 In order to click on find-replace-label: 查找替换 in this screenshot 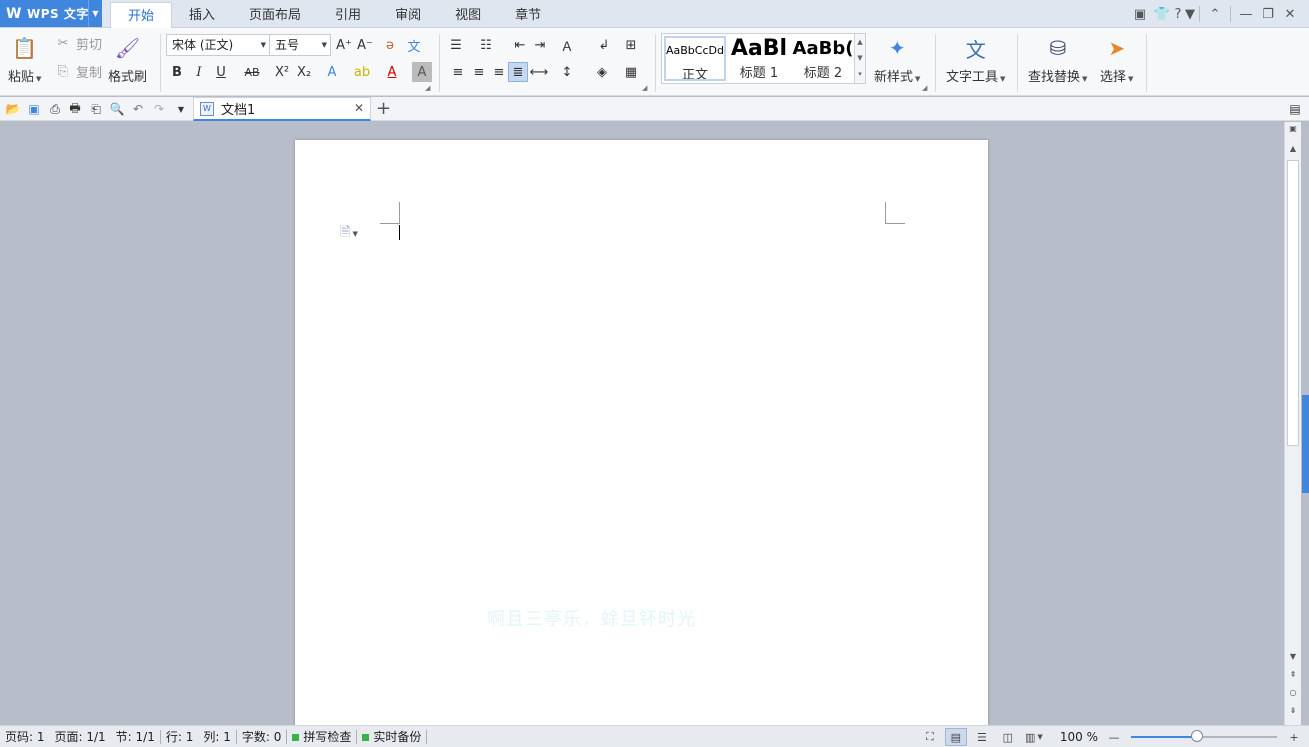, I will do `click(1054, 77)`.